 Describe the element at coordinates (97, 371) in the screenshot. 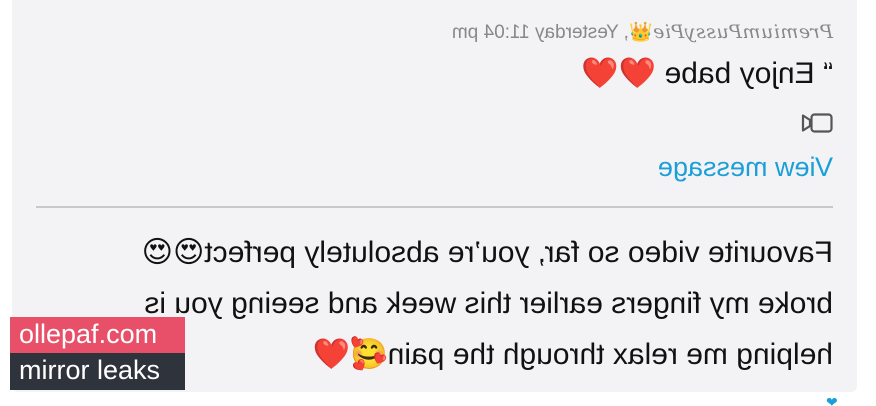

I see `watermark-tagline: mirror leaks` at that location.